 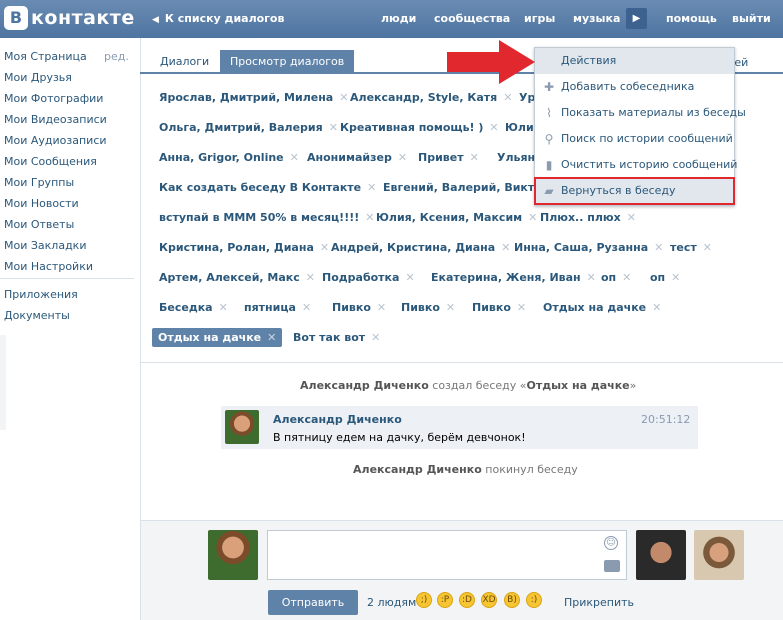 I want to click on logo-letter: В, so click(x=16, y=18).